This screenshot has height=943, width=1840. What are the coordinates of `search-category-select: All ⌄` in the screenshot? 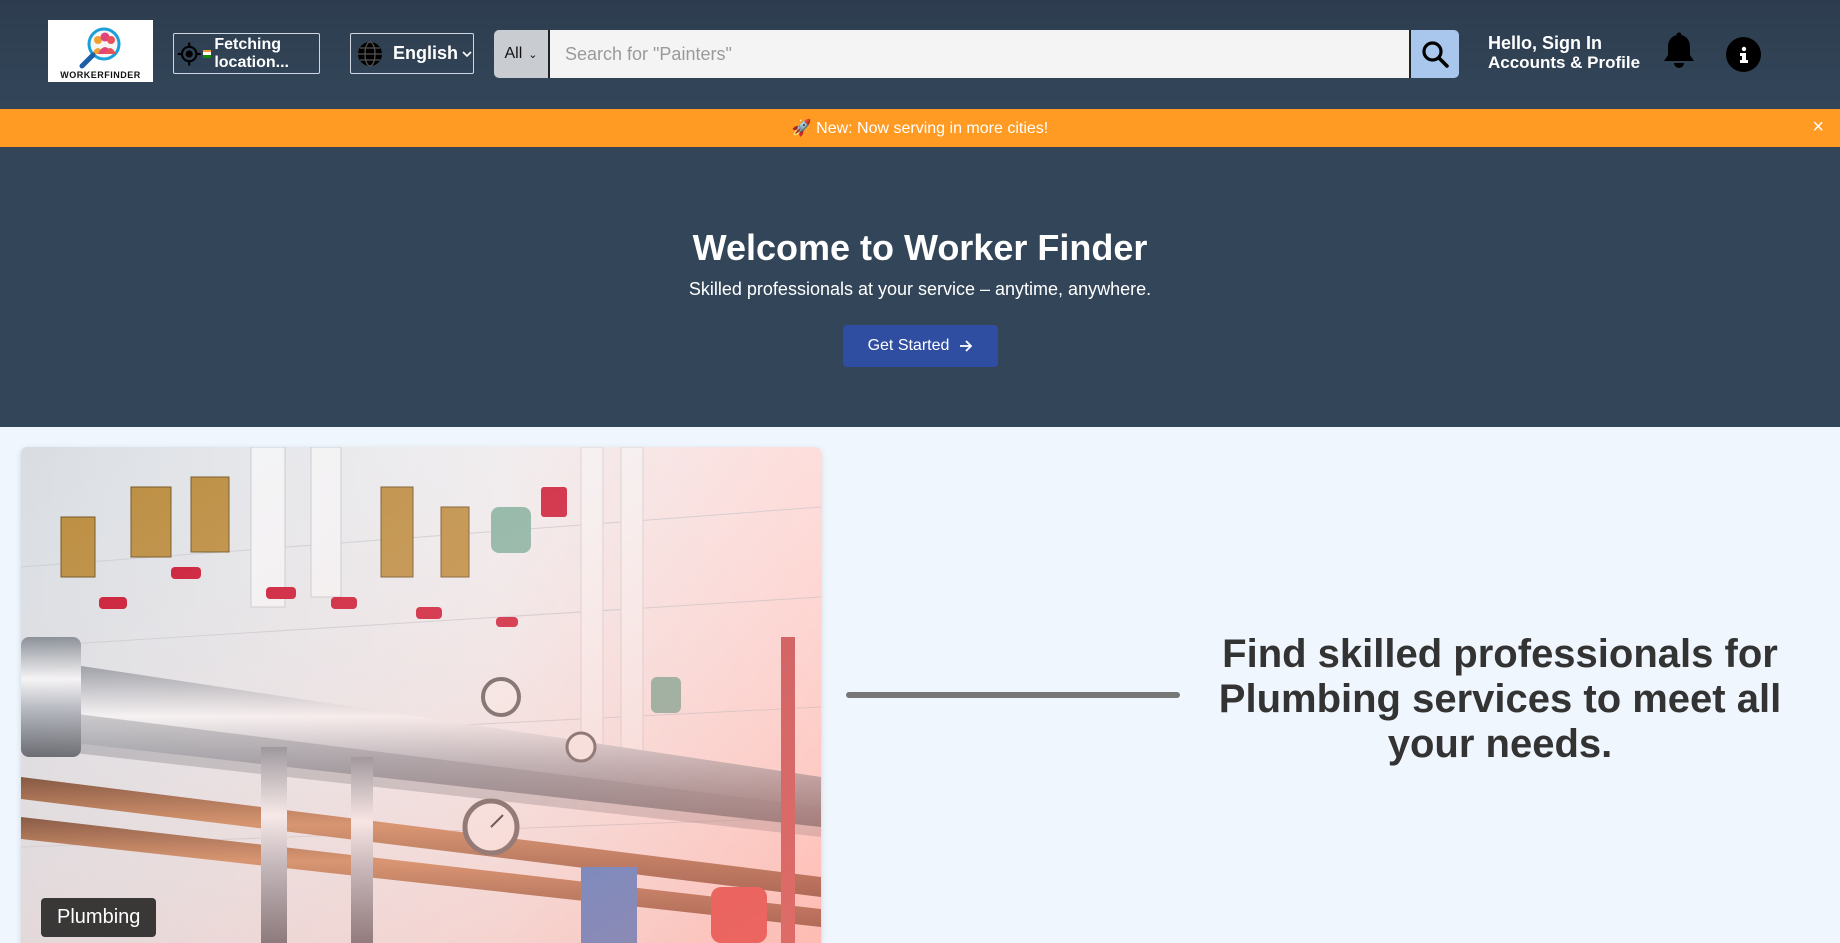 It's located at (522, 54).